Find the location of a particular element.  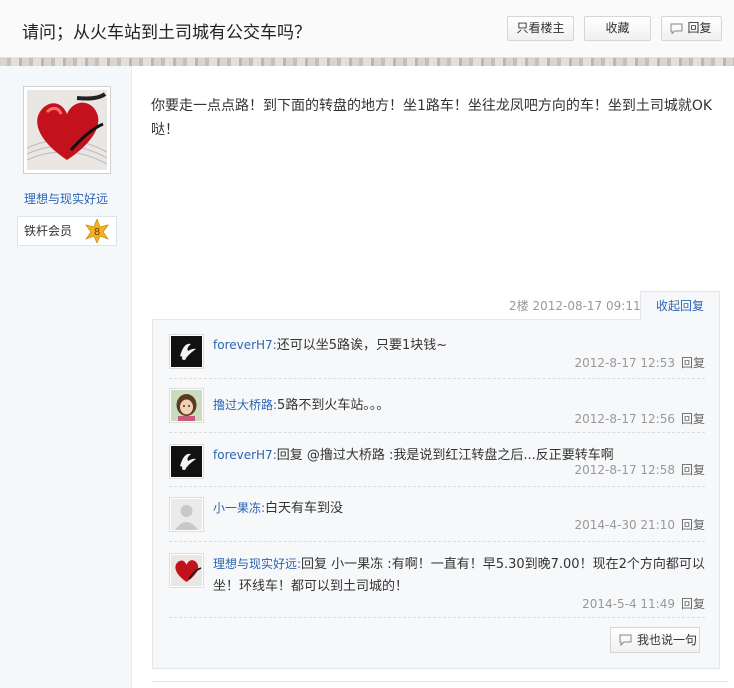

thread-title: 请问；从火车站到土司城有公交车吗？ is located at coordinates (166, 33).